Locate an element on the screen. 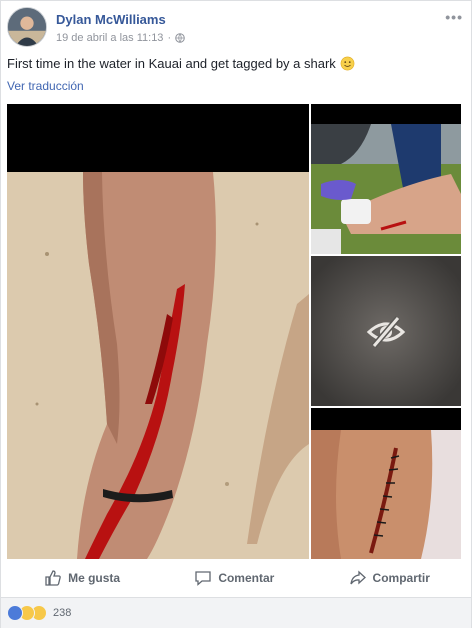  photo-middle-right is located at coordinates (386, 331).